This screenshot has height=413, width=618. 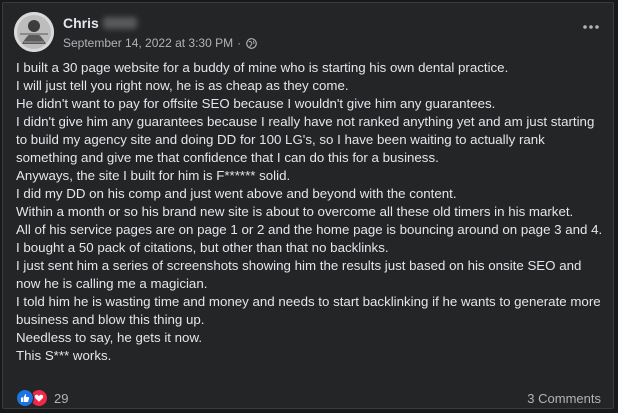 I want to click on globe-icon, so click(x=251, y=43).